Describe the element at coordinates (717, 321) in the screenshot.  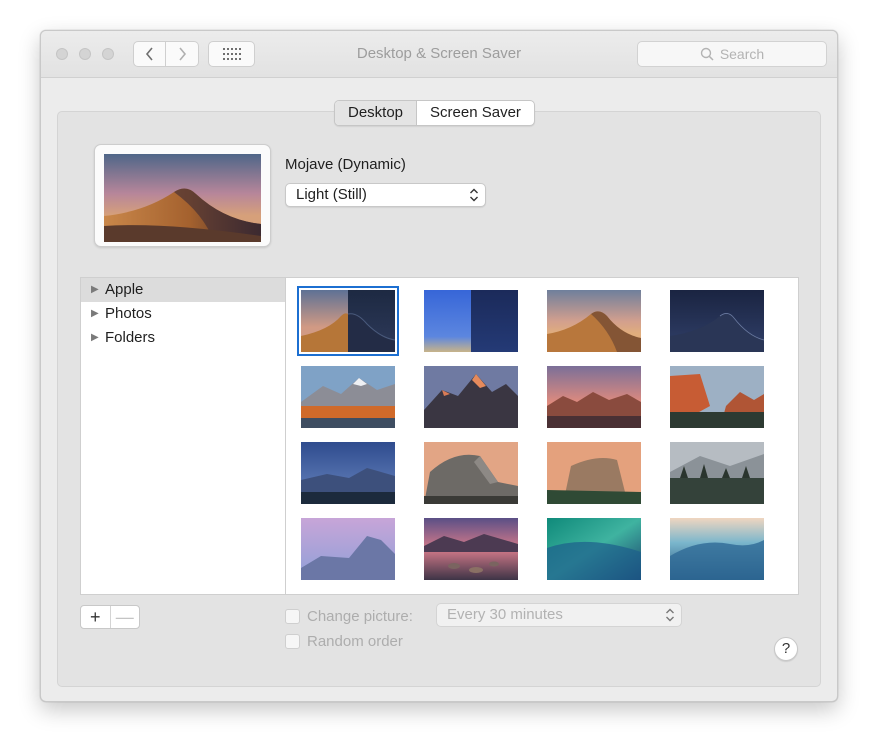
I see `thumbnail-mojave-night` at that location.